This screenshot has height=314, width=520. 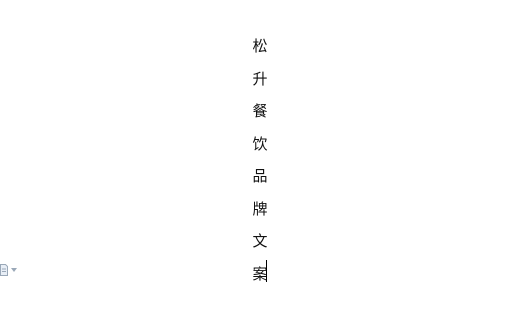 What do you see at coordinates (4, 270) in the screenshot?
I see `document-icon` at bounding box center [4, 270].